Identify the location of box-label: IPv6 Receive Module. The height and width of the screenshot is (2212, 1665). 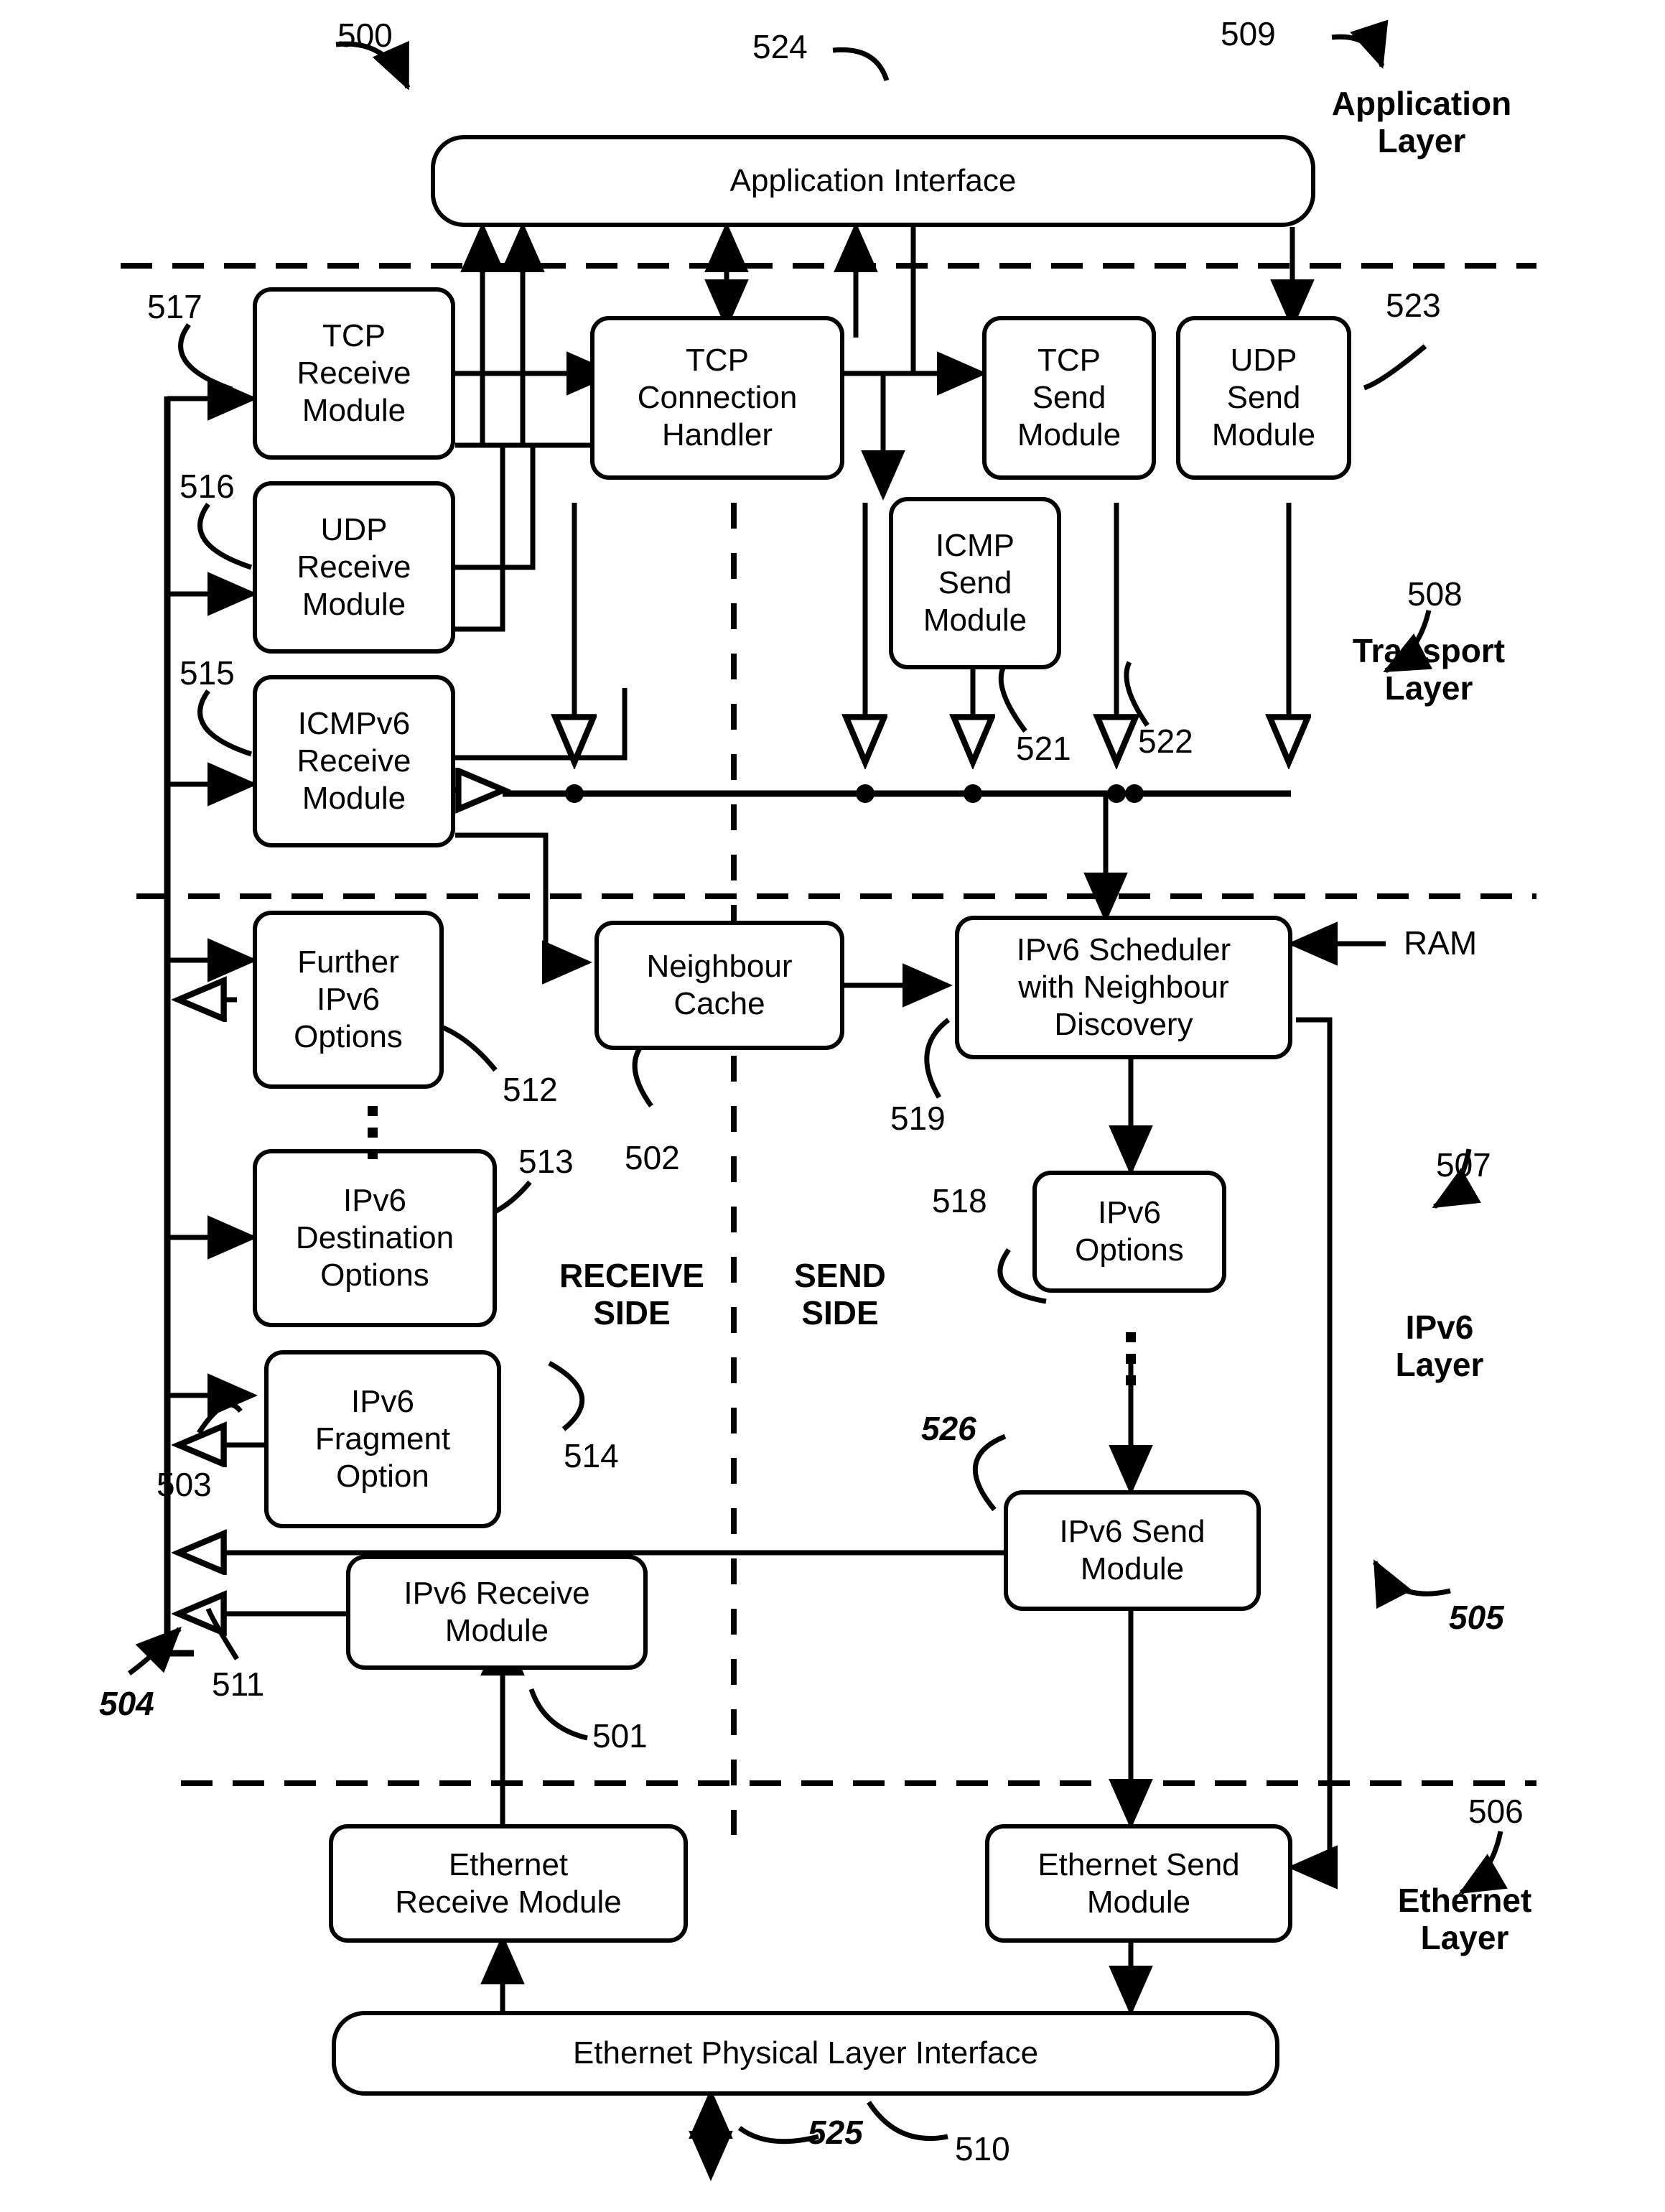
(497, 1612).